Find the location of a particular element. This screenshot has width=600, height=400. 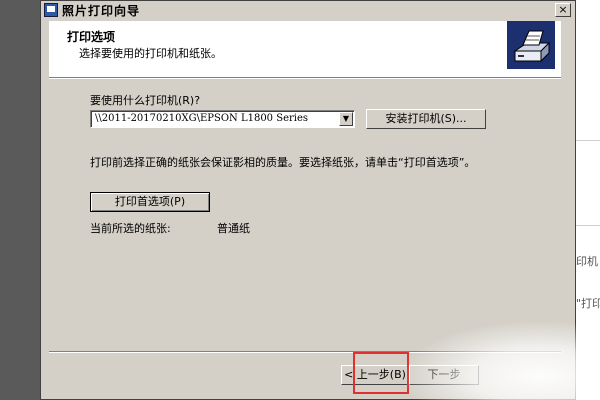

page-title: 打印选项 is located at coordinates (91, 37).